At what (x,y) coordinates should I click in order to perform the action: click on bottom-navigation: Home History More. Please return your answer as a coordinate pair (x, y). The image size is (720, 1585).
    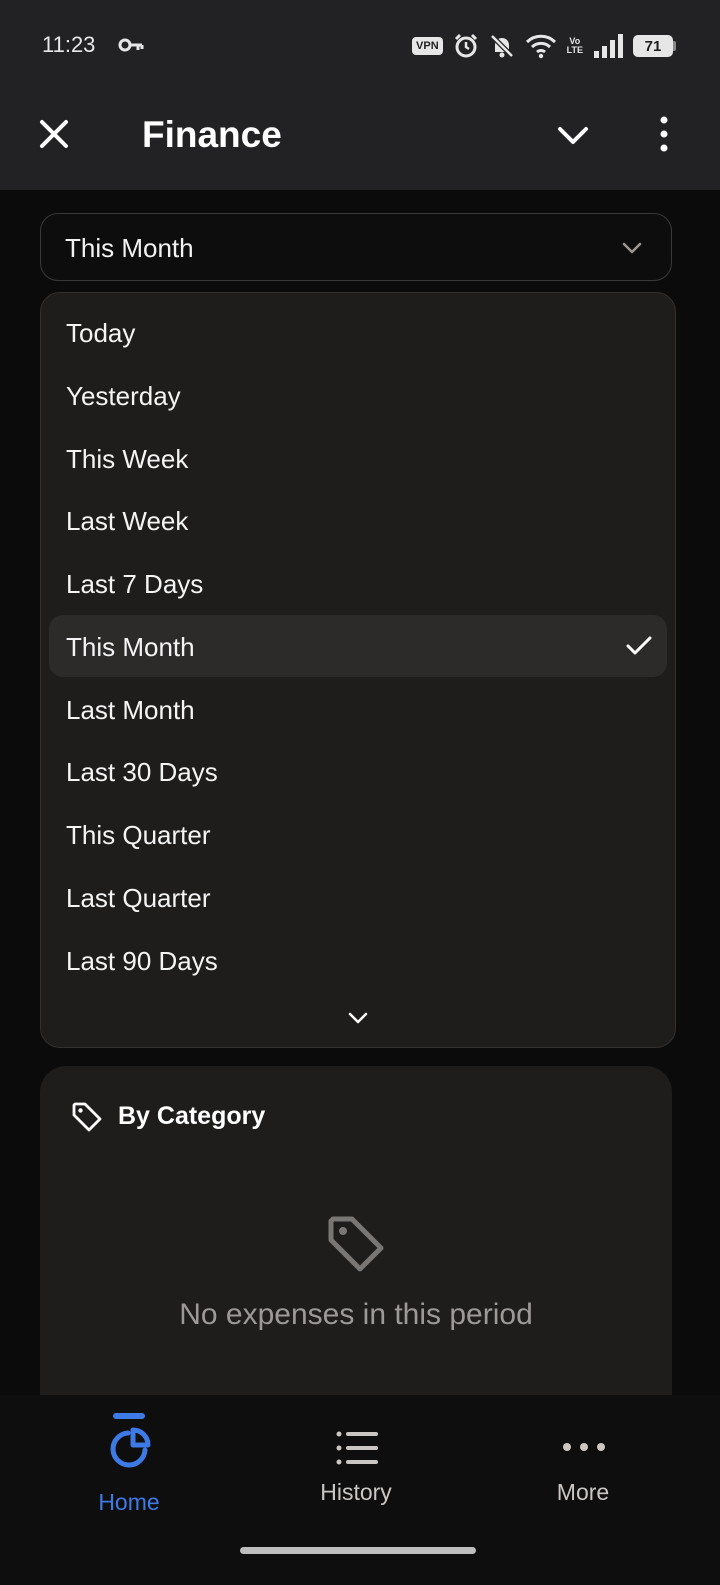
    Looking at the image, I should click on (360, 1465).